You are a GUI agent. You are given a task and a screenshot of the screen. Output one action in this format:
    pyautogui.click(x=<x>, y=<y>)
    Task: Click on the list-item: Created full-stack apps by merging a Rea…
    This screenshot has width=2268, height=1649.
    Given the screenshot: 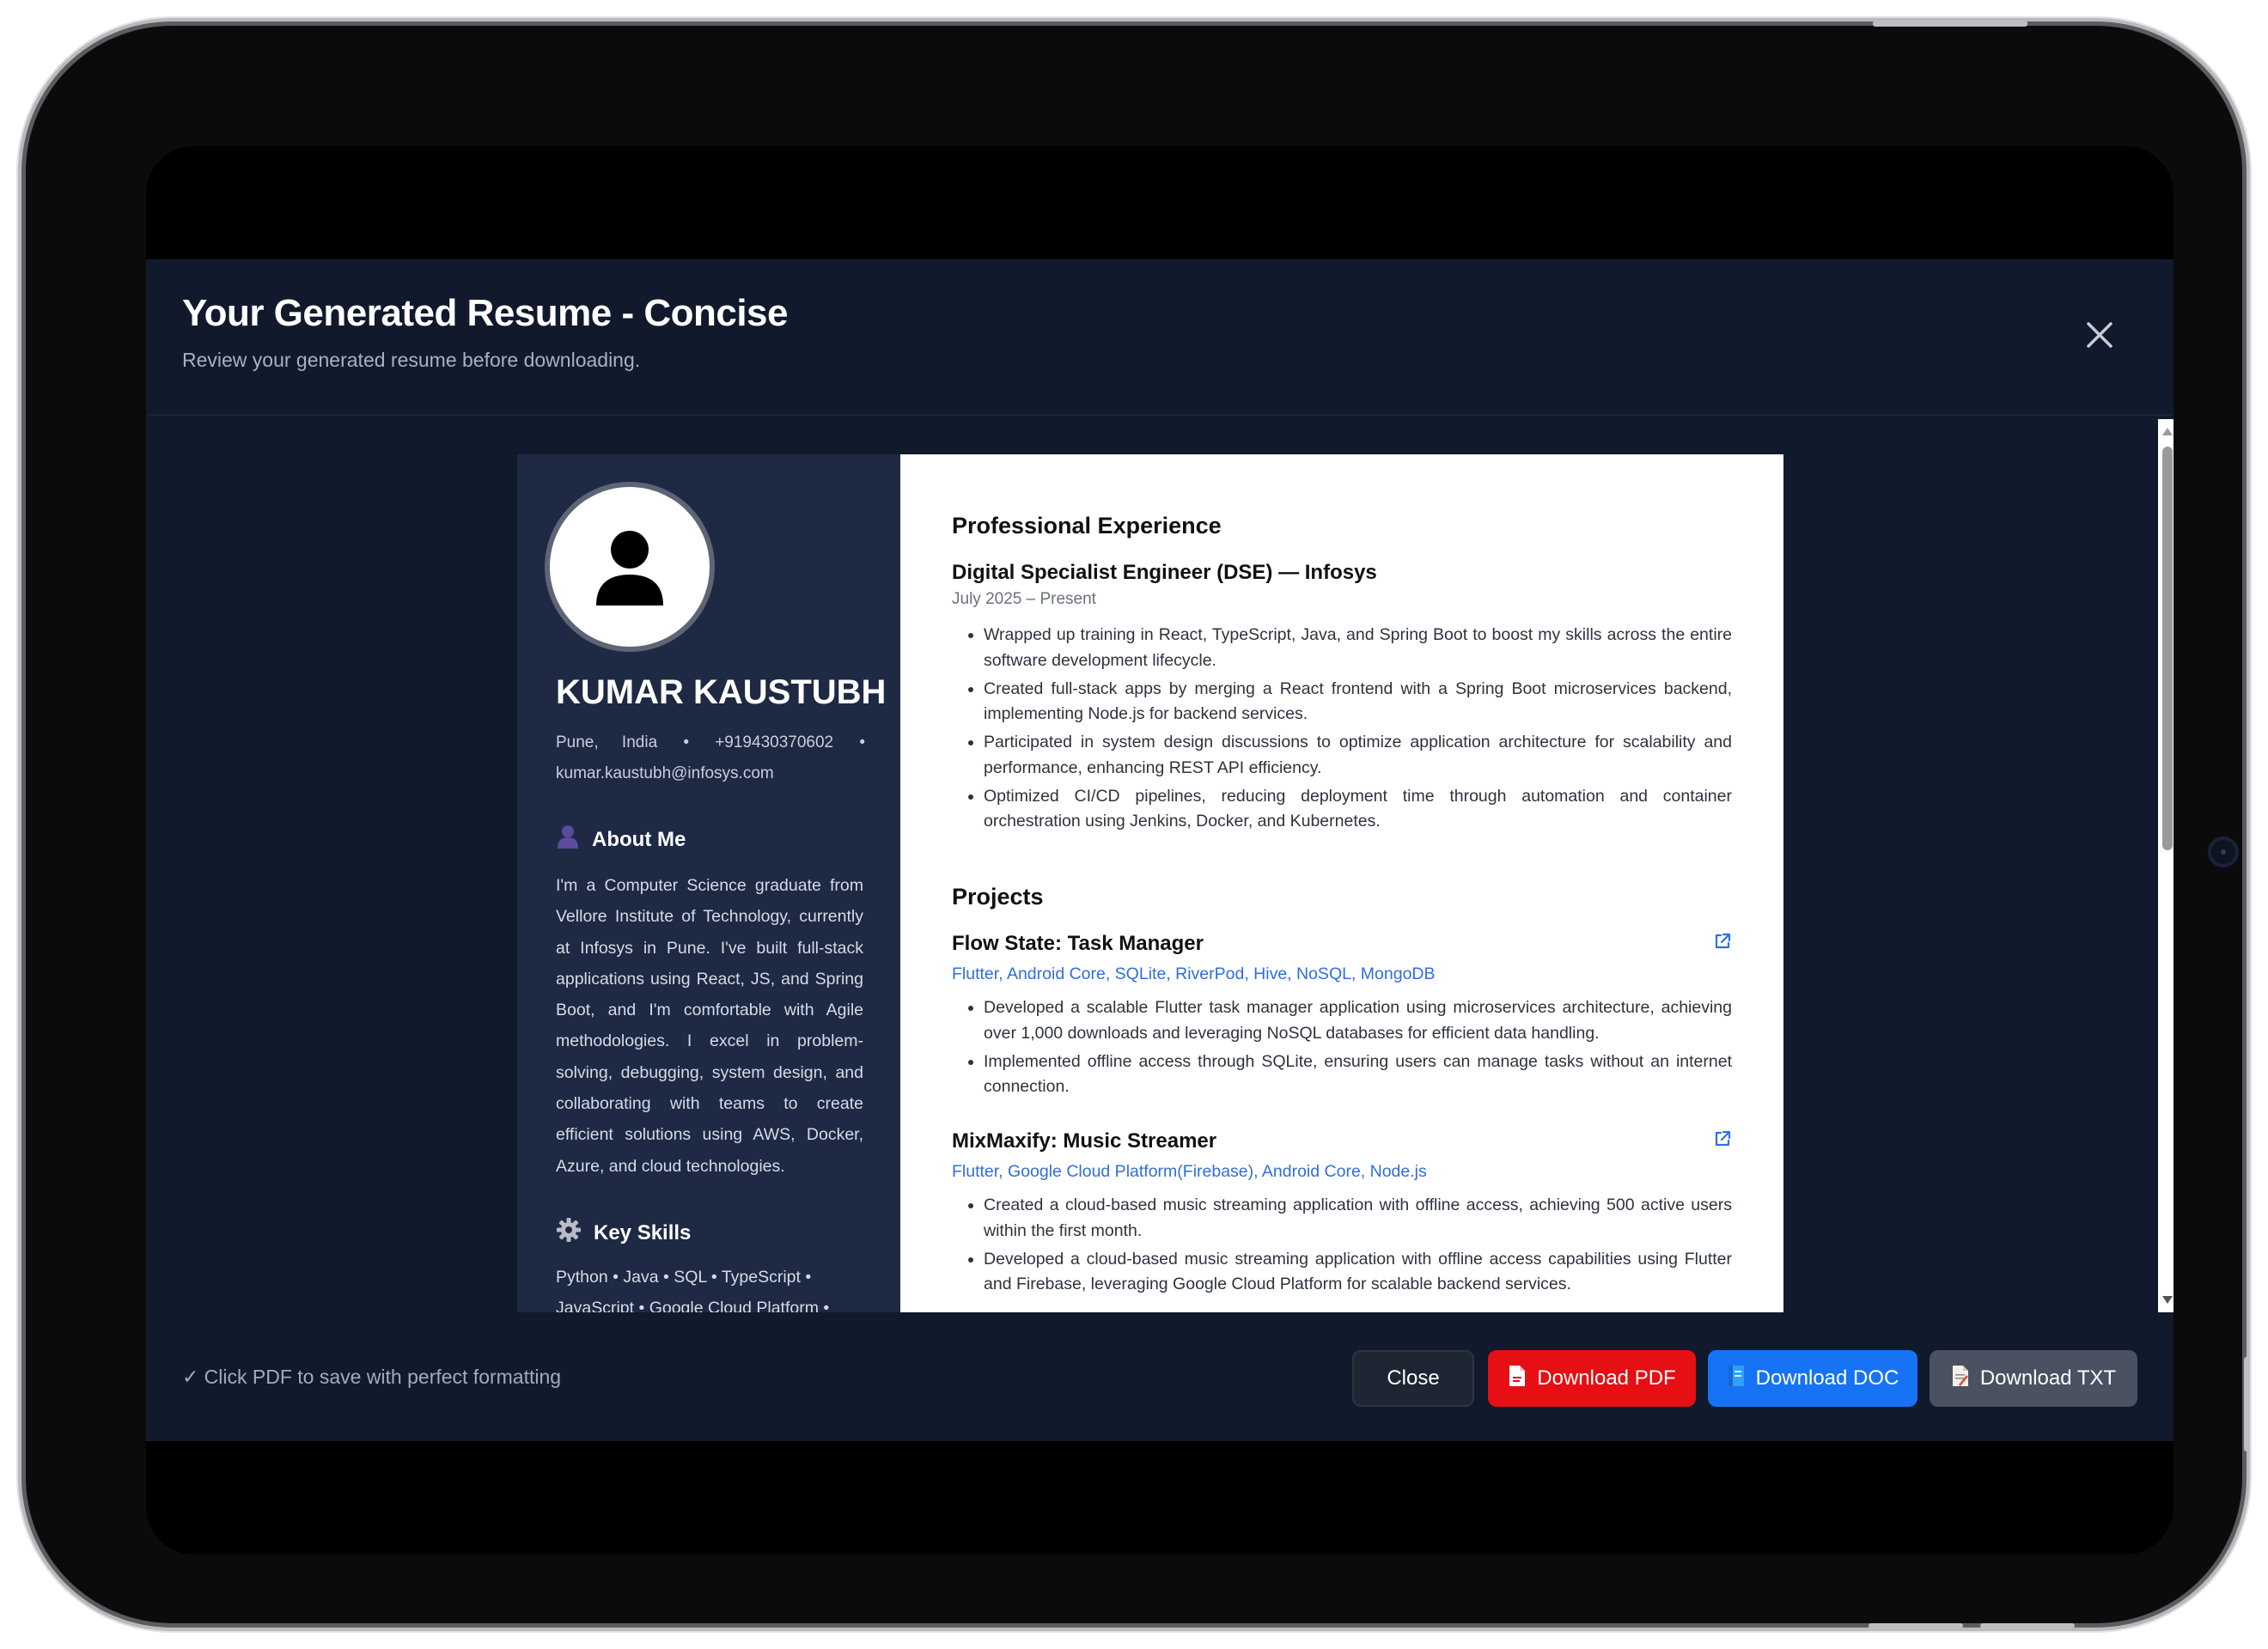 What is the action you would take?
    pyautogui.click(x=1358, y=702)
    